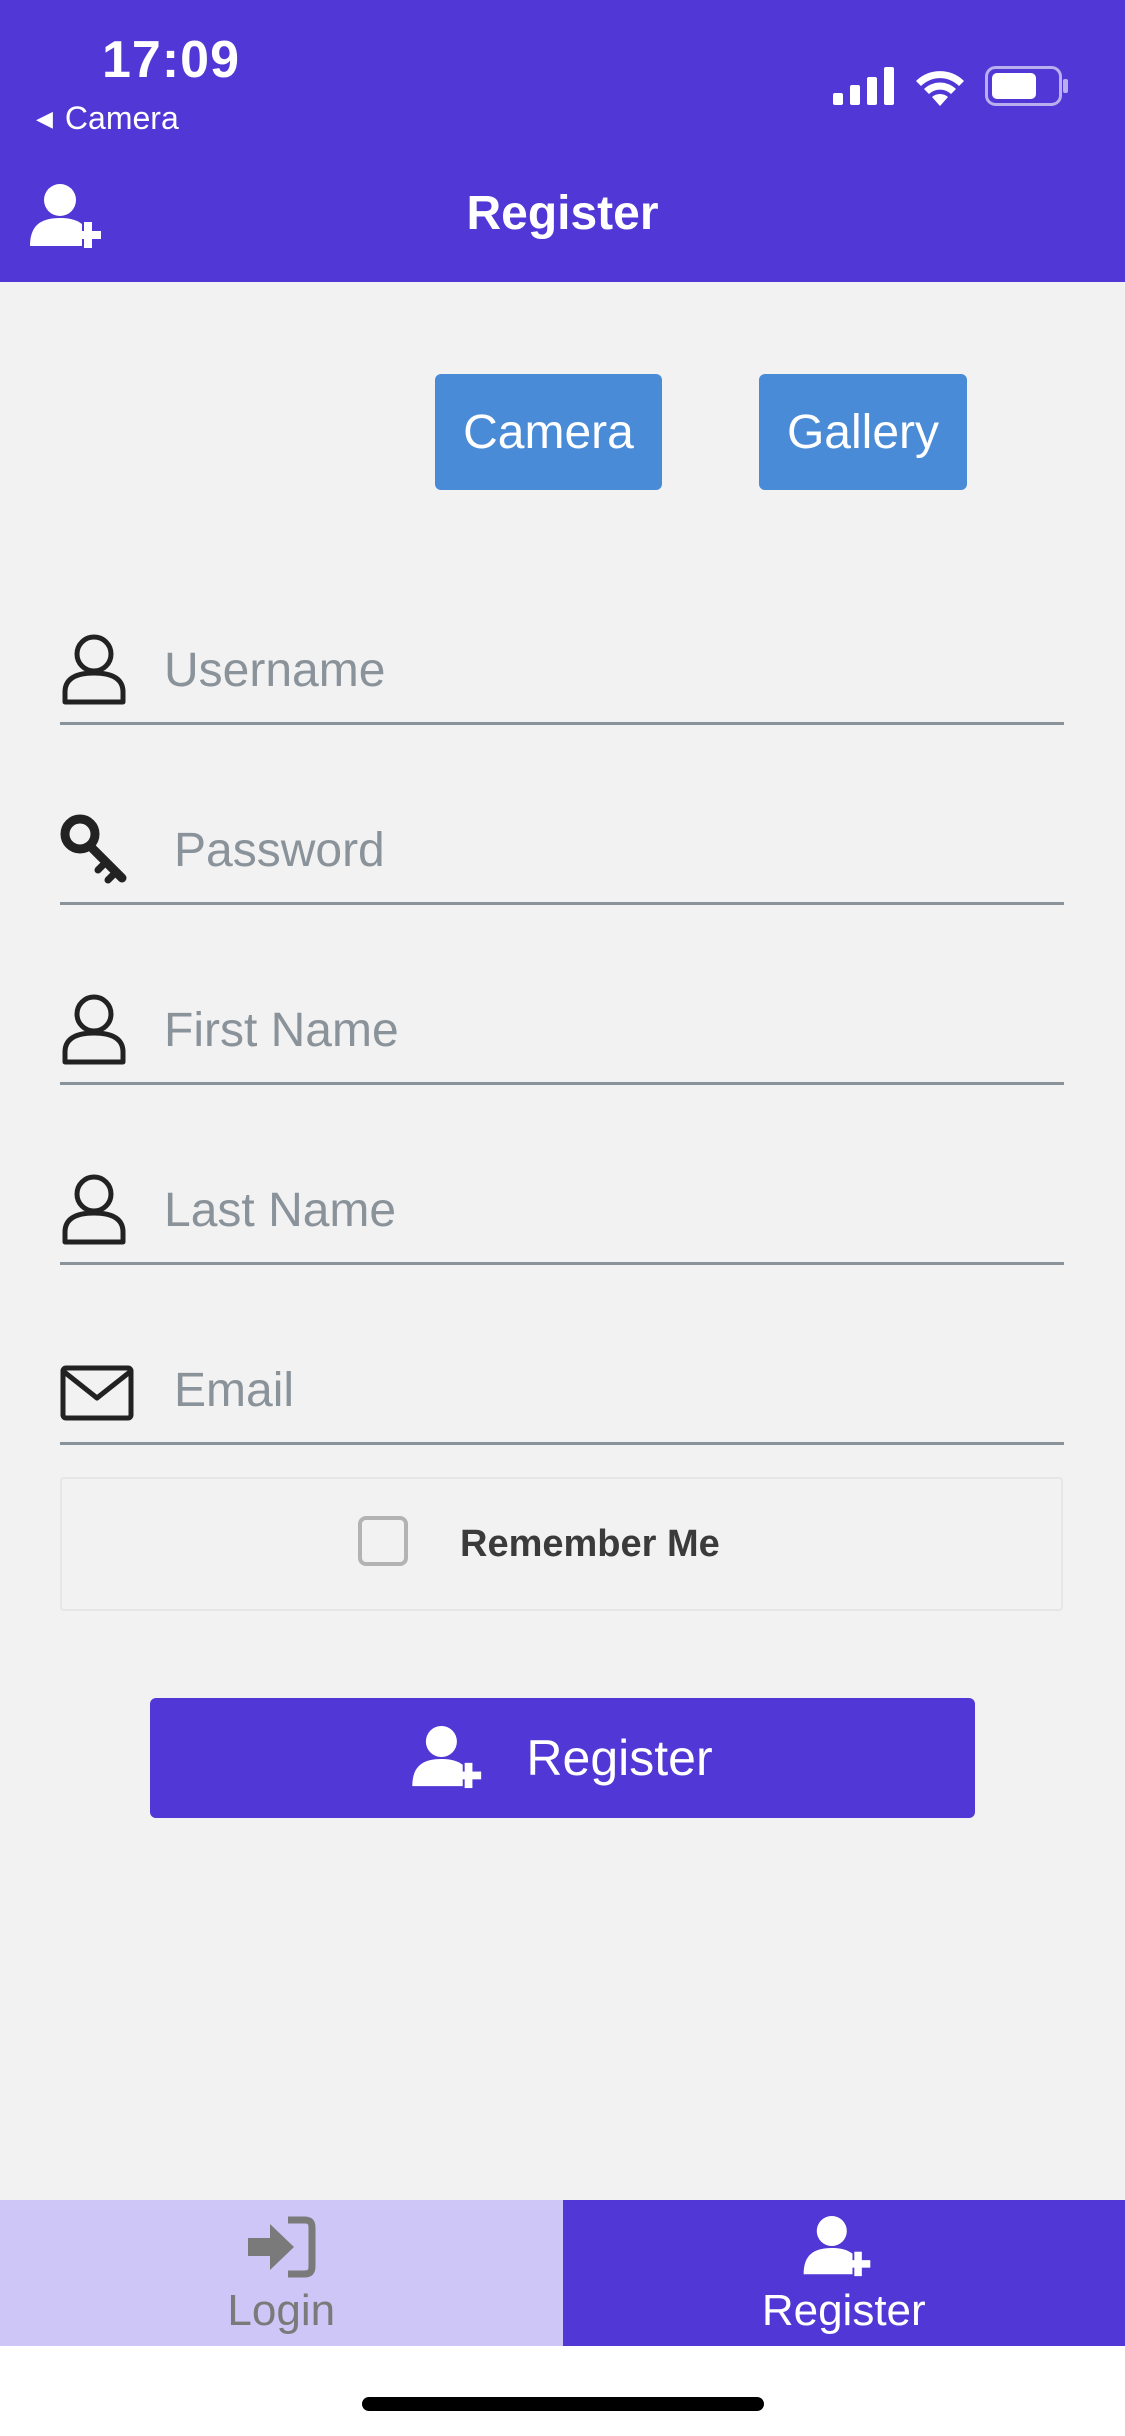 The image size is (1125, 2436). I want to click on app-header: 17:09 ◀ Camera Register, so click(562, 141).